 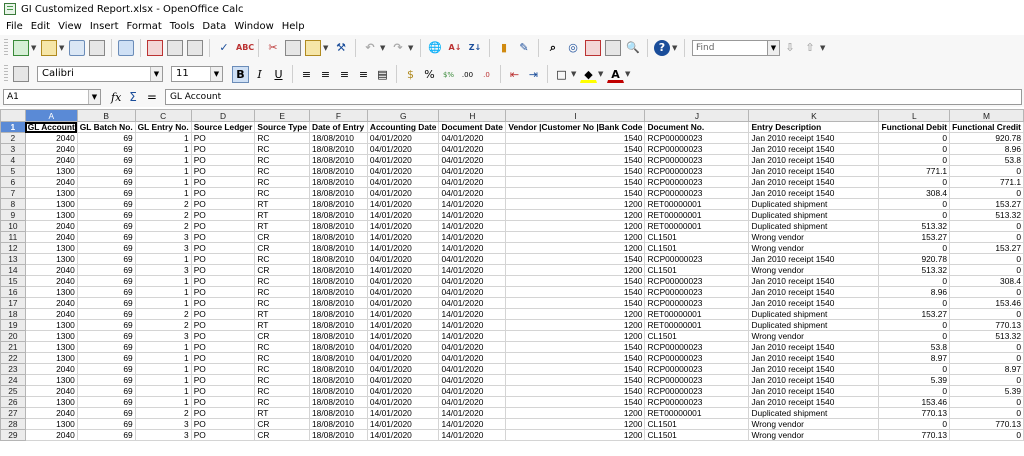 I want to click on show-draw-functions-icon: ✎, so click(x=524, y=48).